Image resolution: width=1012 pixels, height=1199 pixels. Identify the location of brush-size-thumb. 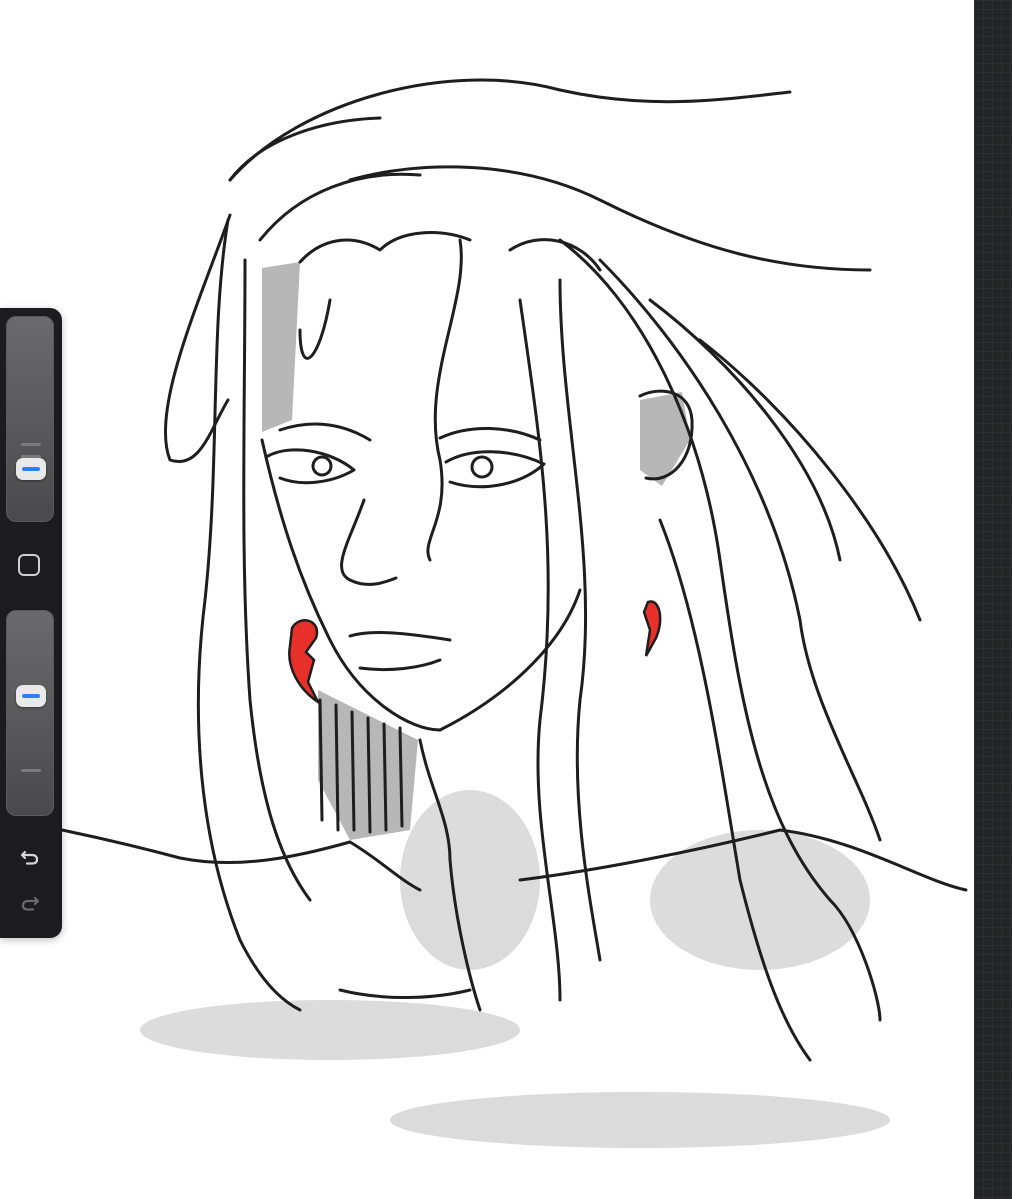
(31, 468).